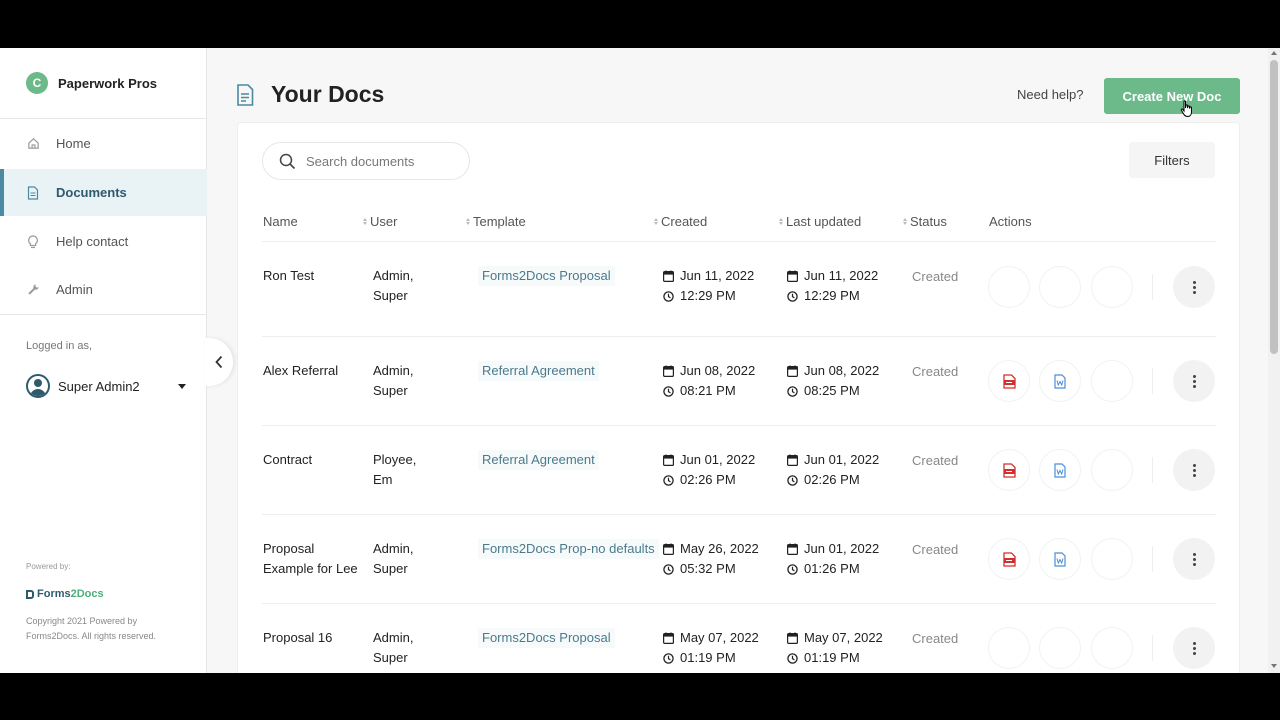 The width and height of the screenshot is (1280, 720). What do you see at coordinates (1172, 160) in the screenshot?
I see `filters-button: Filters` at bounding box center [1172, 160].